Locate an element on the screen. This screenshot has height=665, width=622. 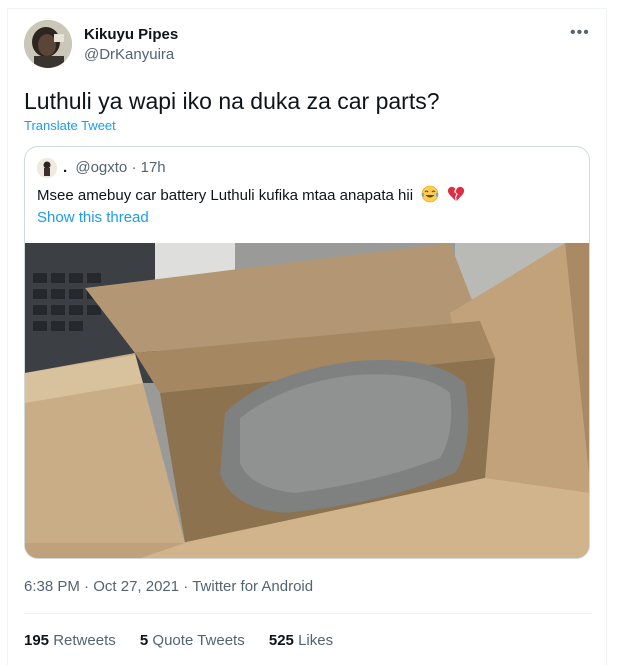
more-options-icon: ••• is located at coordinates (580, 33).